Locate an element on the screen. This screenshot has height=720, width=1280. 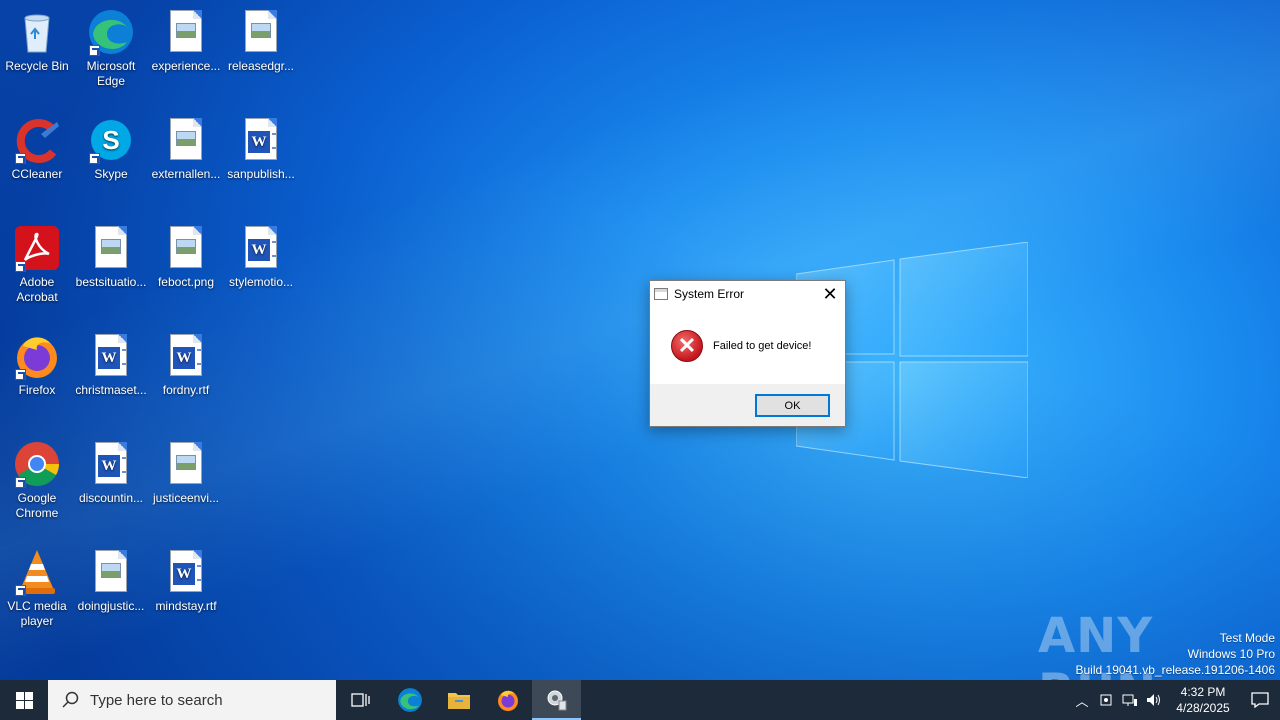
desktop-icon-ccleaner: CCleaner is located at coordinates (37, 149).